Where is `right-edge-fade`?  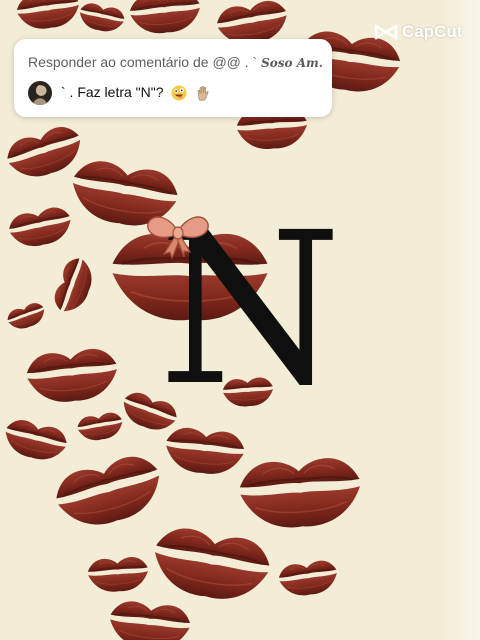 right-edge-fade is located at coordinates (459, 320).